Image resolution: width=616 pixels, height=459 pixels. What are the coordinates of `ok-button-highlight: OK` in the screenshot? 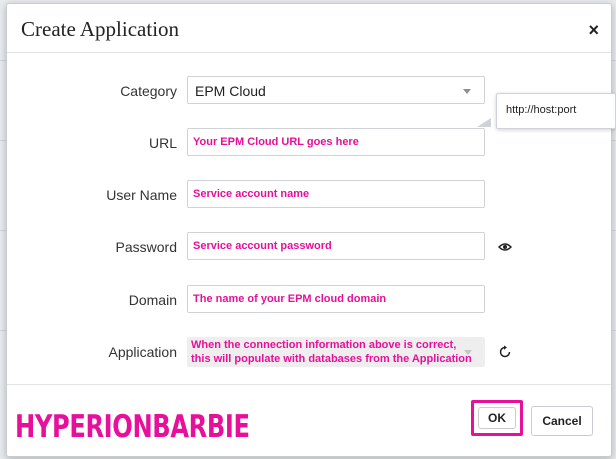 It's located at (497, 418).